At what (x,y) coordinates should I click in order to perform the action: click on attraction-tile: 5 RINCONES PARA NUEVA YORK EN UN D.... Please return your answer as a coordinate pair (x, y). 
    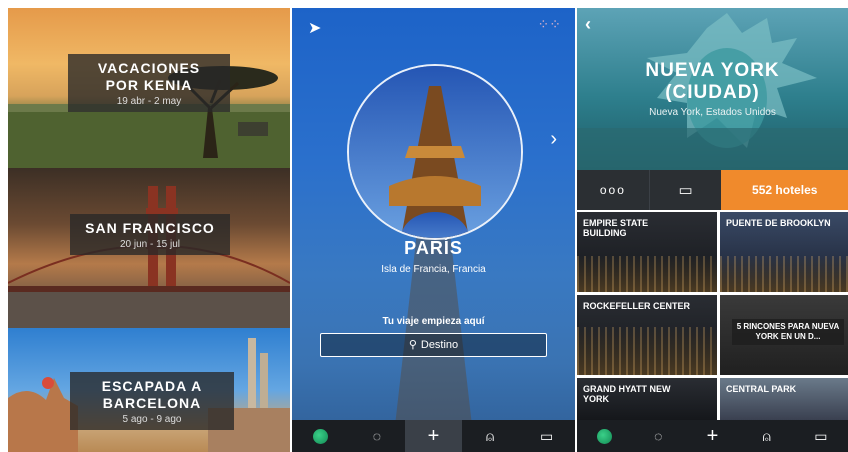
    Looking at the image, I should click on (784, 335).